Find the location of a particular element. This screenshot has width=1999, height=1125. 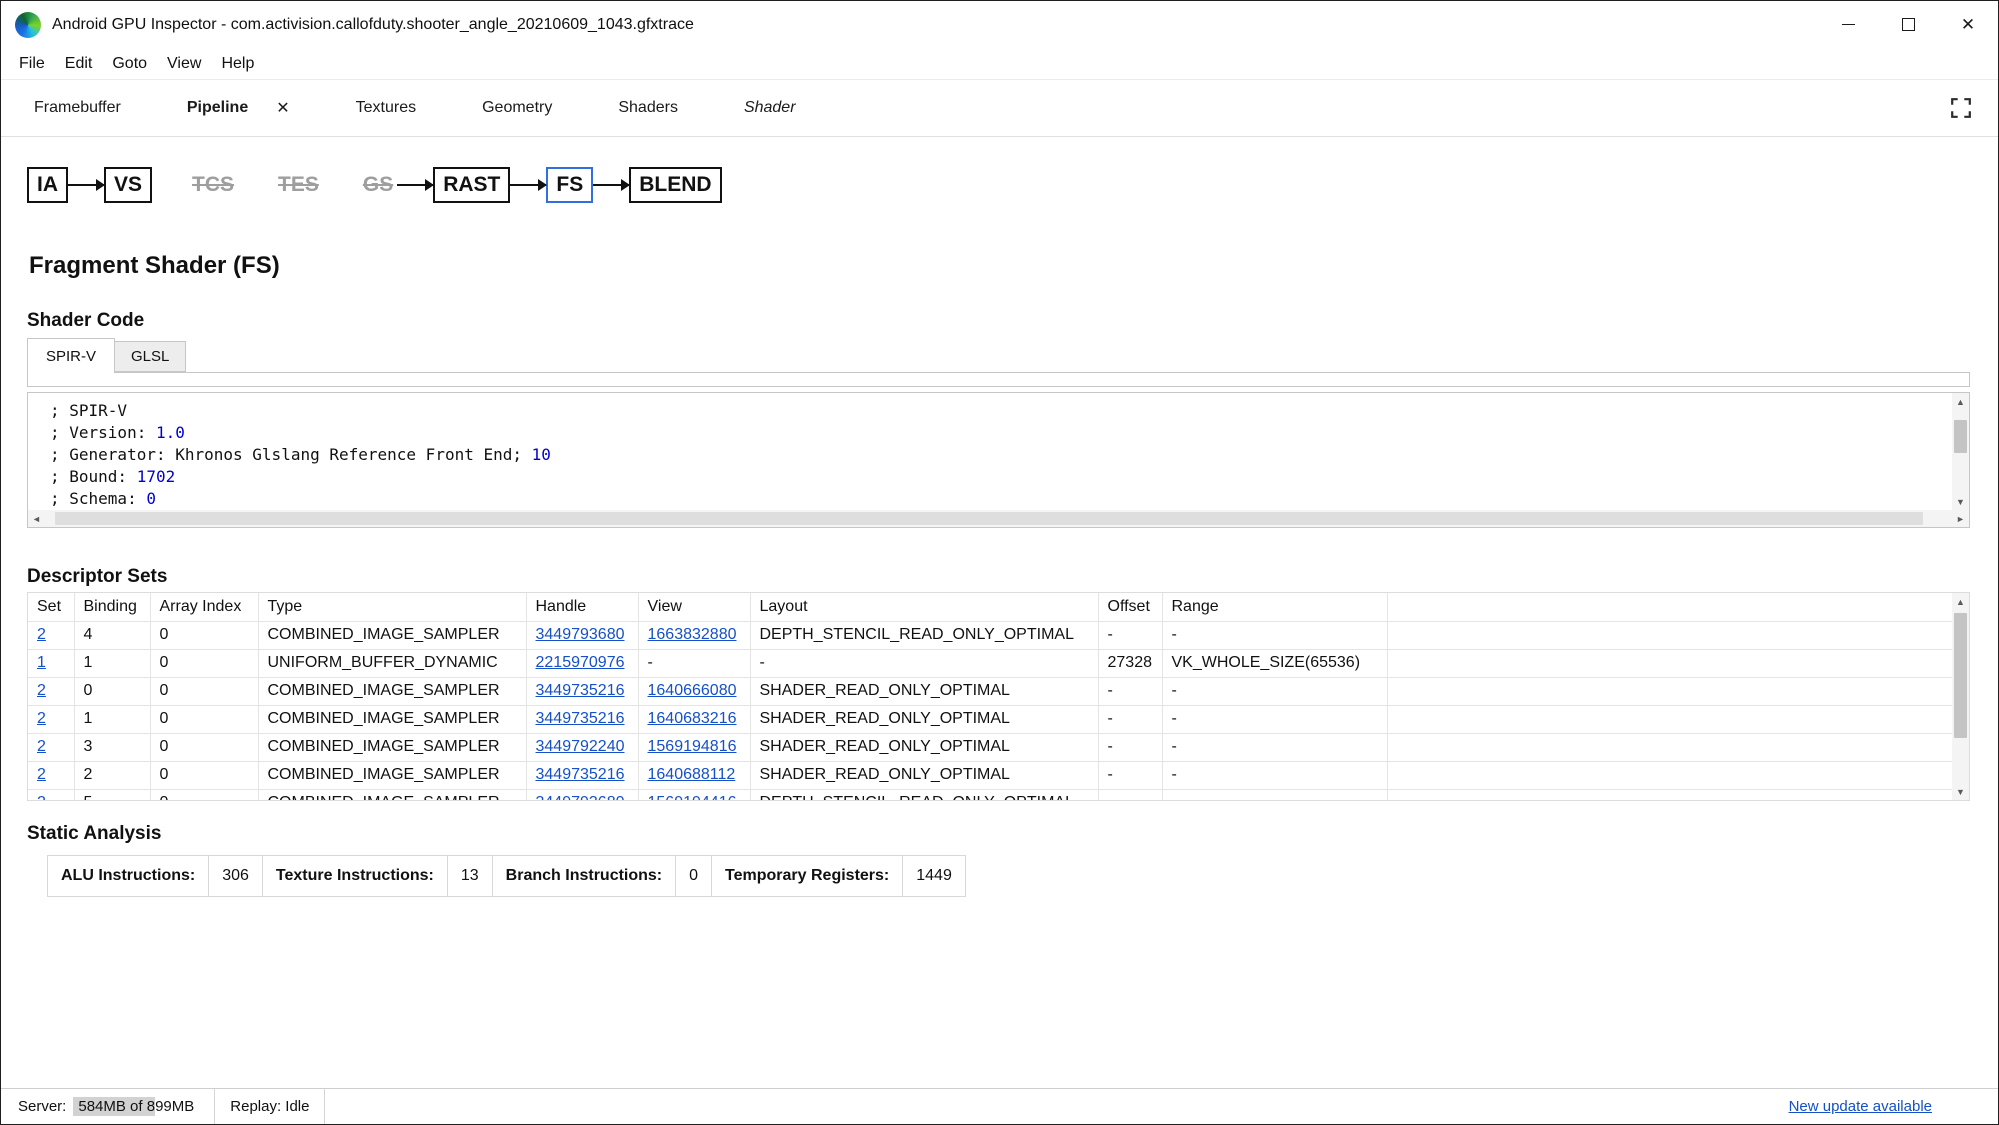

cell-view: 1569194416 is located at coordinates (694, 794).